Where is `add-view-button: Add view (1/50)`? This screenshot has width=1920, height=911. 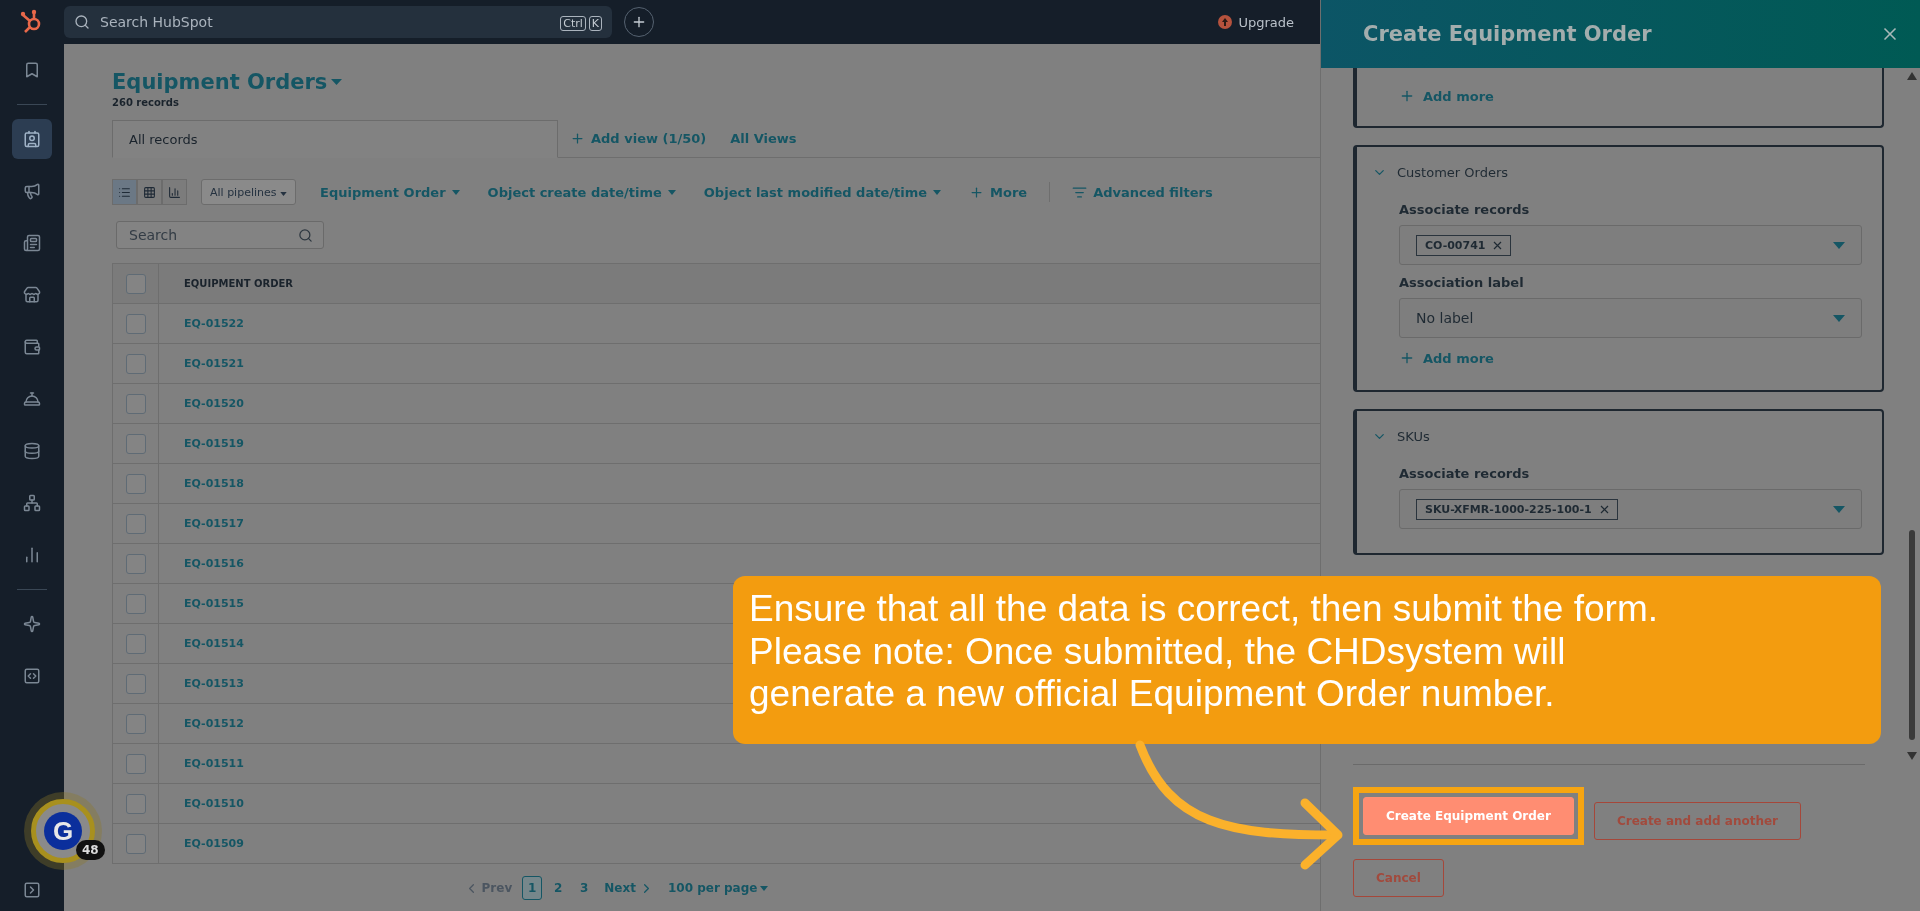 add-view-button: Add view (1/50) is located at coordinates (638, 138).